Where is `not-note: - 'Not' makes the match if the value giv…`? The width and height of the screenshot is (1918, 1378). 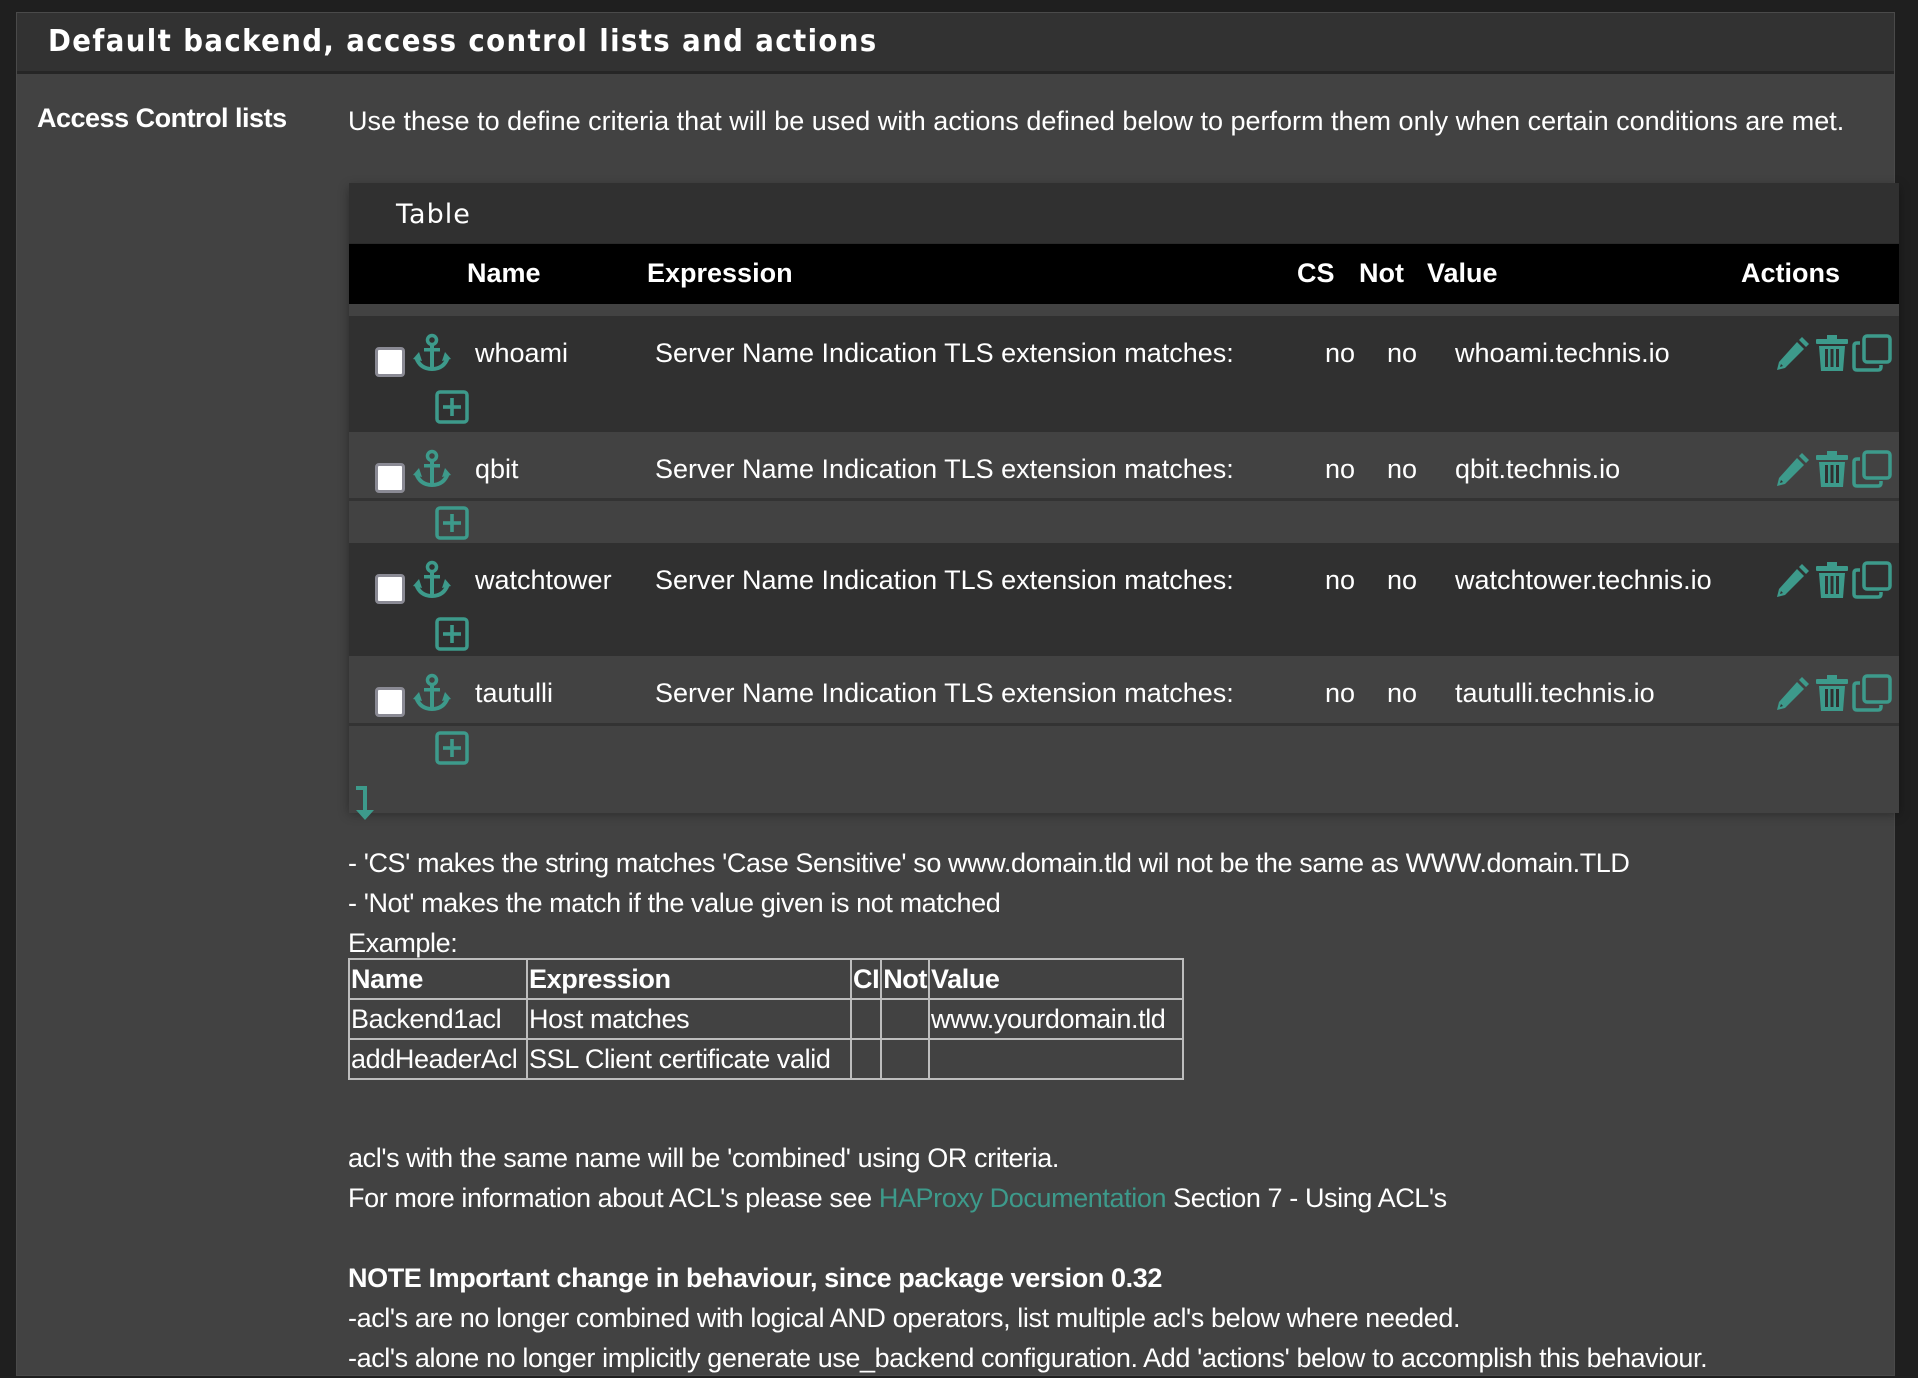 not-note: - 'Not' makes the match if the value giv… is located at coordinates (674, 903).